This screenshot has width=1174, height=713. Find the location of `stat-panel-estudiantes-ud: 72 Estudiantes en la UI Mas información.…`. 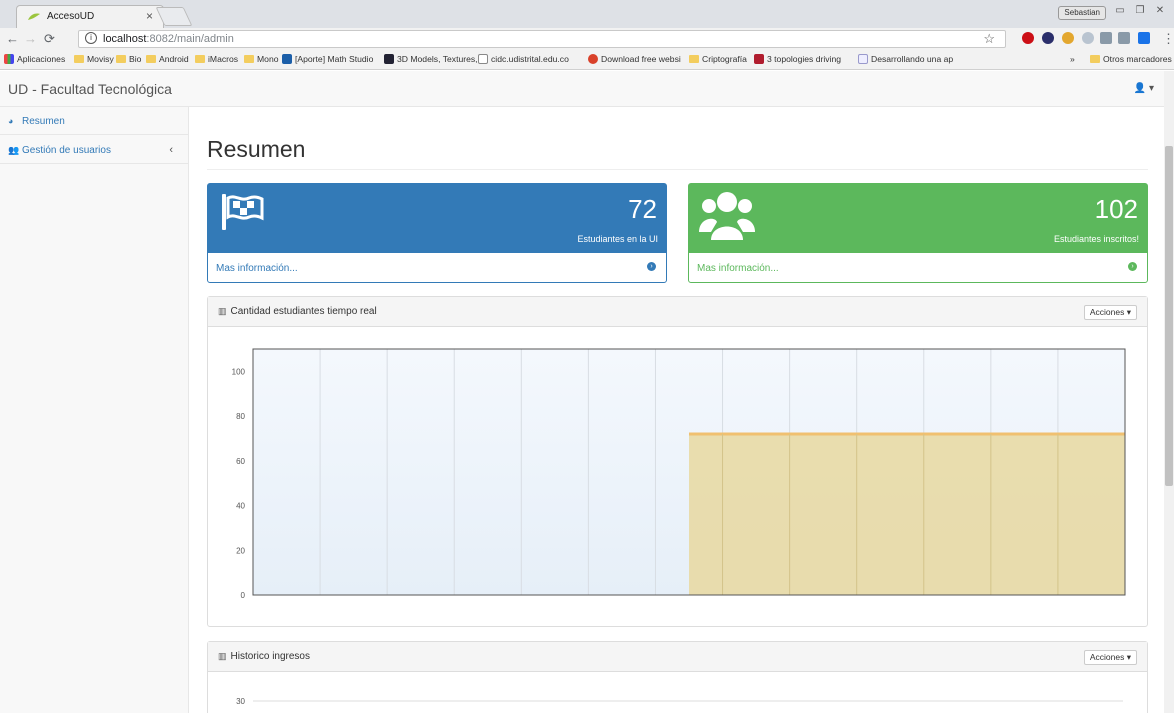

stat-panel-estudiantes-ud: 72 Estudiantes en la UI Mas información.… is located at coordinates (437, 233).